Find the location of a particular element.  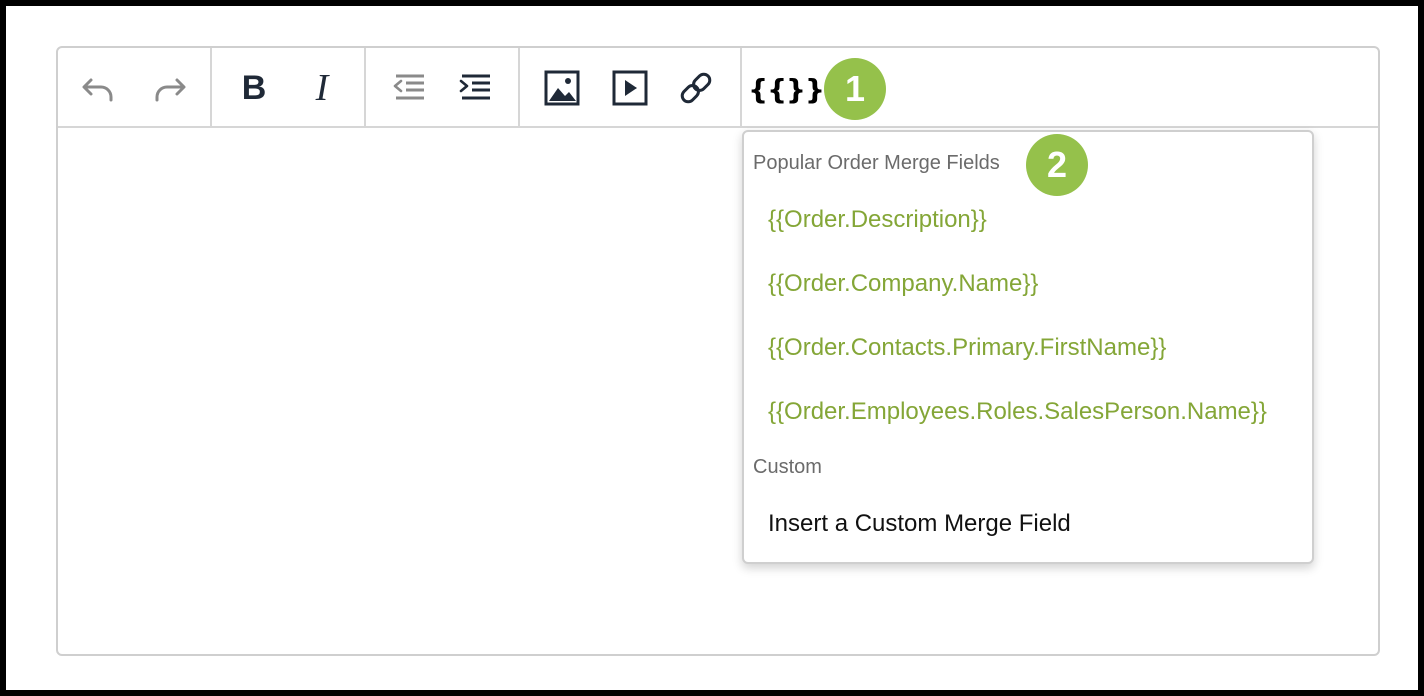

insert-video-button is located at coordinates (630, 88).